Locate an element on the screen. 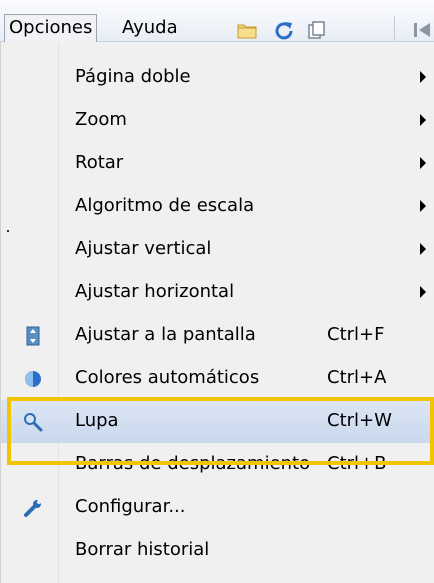  menu-item-ajustar-vertical: Ajustar vertical is located at coordinates (217, 249).